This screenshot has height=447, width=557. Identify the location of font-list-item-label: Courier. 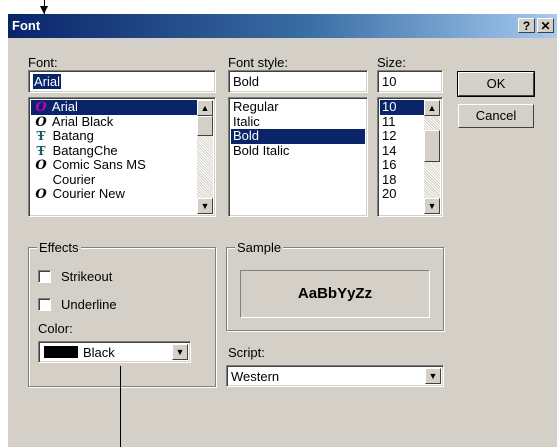
(72, 179).